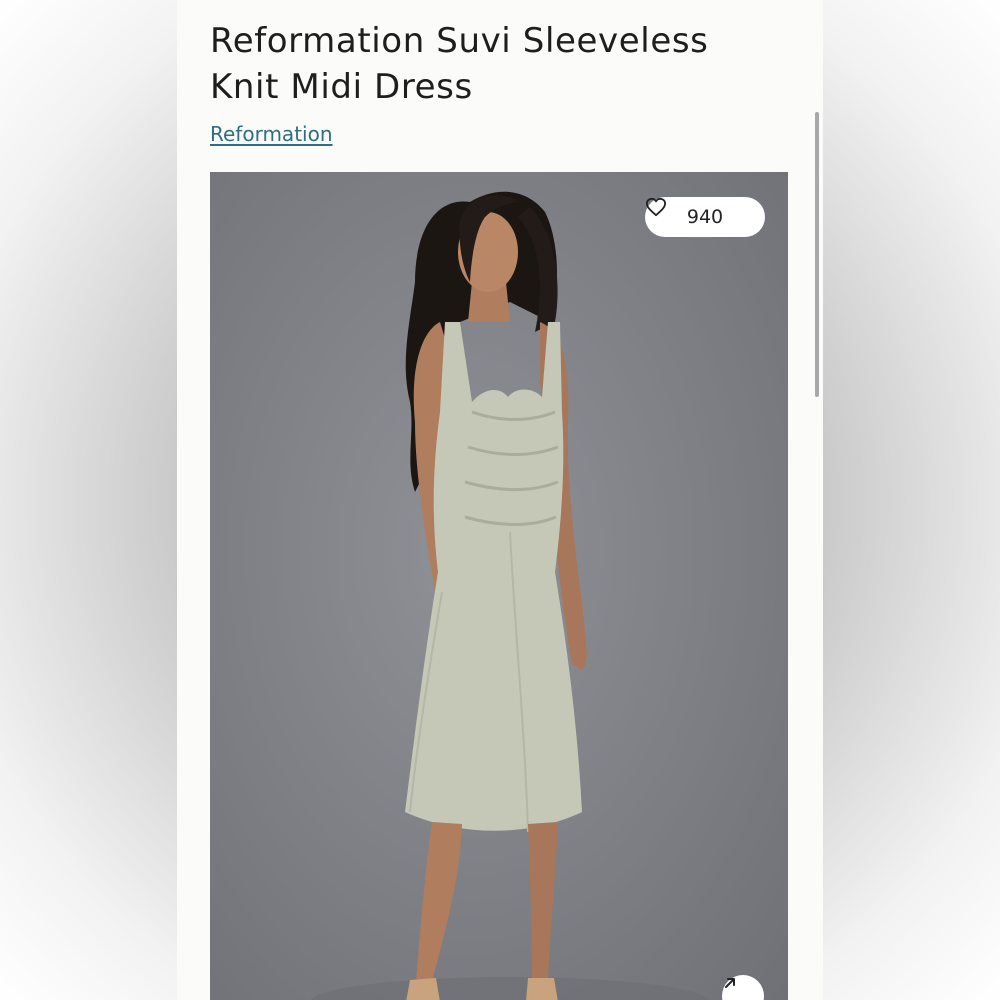 Image resolution: width=1000 pixels, height=1000 pixels. I want to click on heart-outline-icon, so click(656, 207).